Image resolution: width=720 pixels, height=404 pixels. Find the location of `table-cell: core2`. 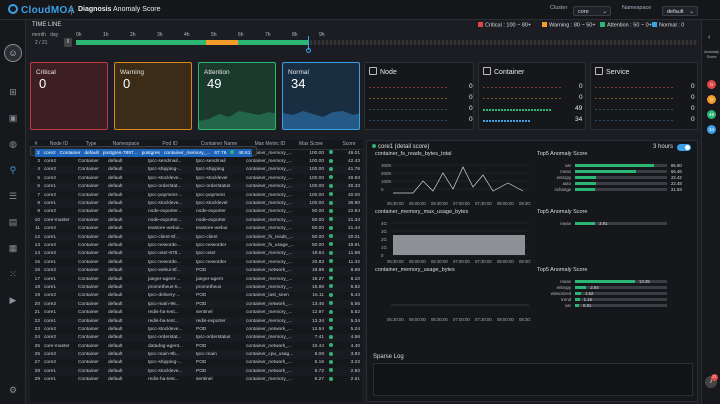

table-cell: core2 is located at coordinates (50, 178).